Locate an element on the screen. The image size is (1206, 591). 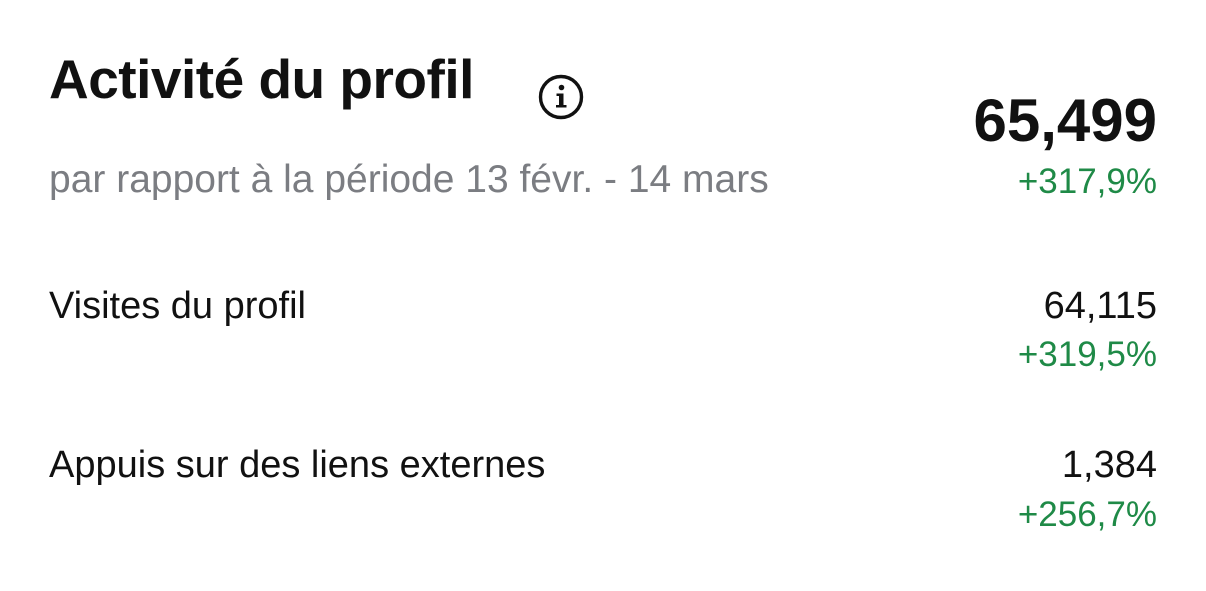
metric-label: Visites du profil is located at coordinates (177, 306).